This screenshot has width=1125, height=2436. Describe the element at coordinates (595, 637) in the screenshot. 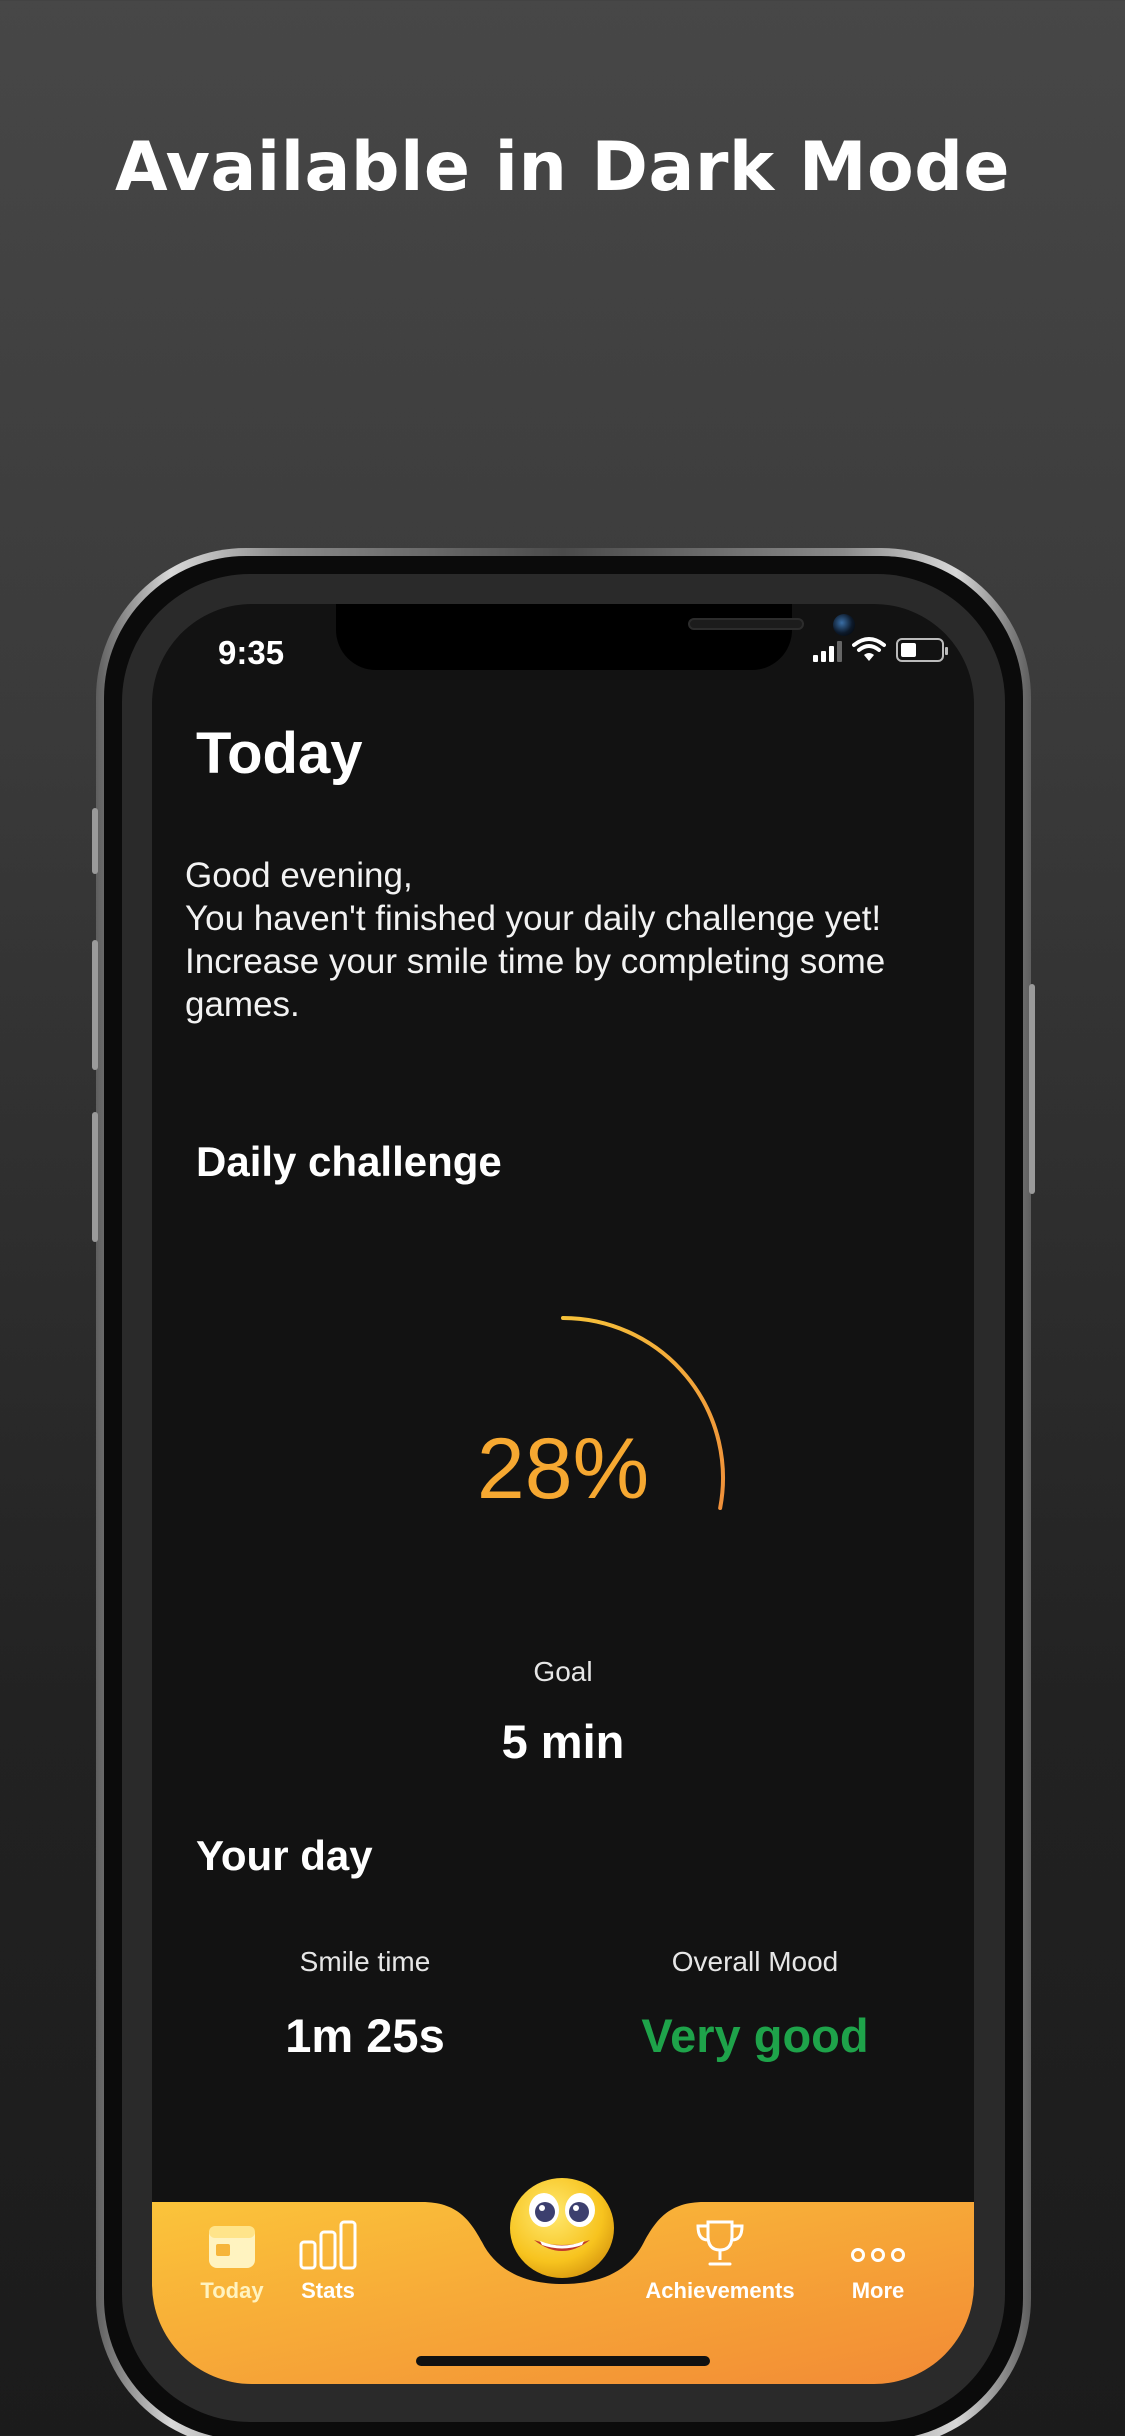

I see `notch` at that location.